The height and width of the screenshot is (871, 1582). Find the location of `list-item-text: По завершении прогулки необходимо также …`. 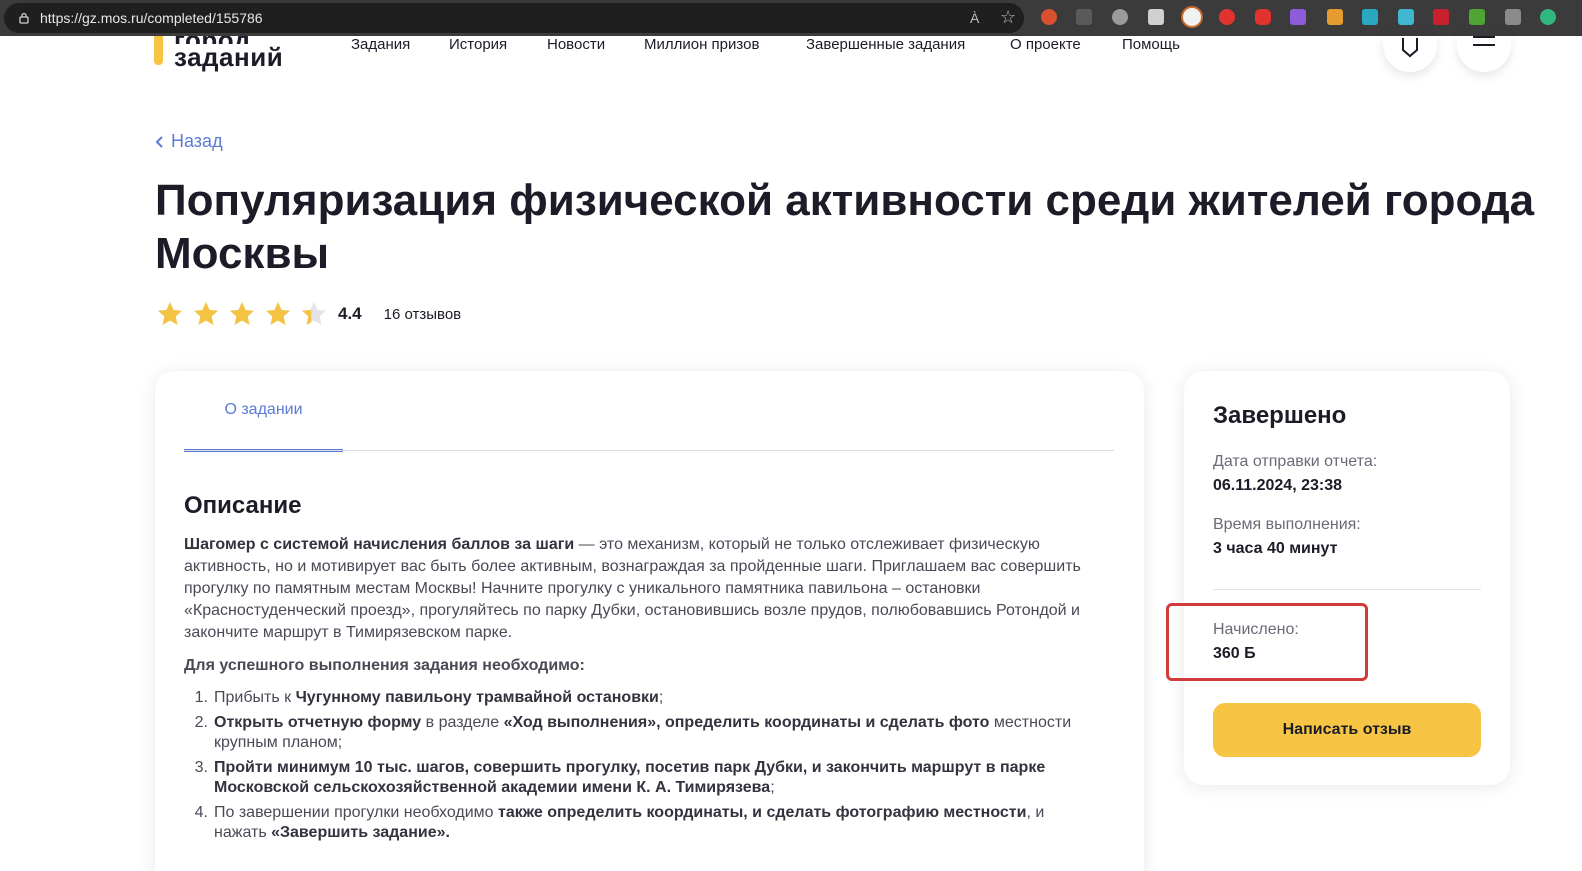

list-item-text: По завершении прогулки необходимо также … is located at coordinates (629, 822).